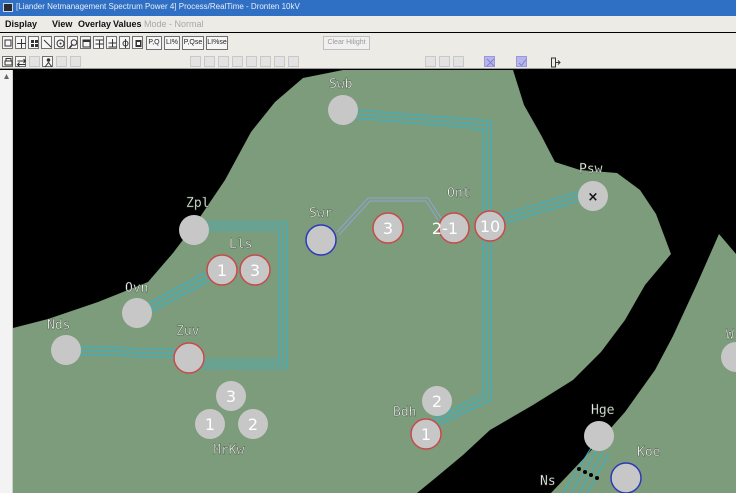 This screenshot has width=736, height=493. What do you see at coordinates (321, 240) in the screenshot?
I see `station-swr-node` at bounding box center [321, 240].